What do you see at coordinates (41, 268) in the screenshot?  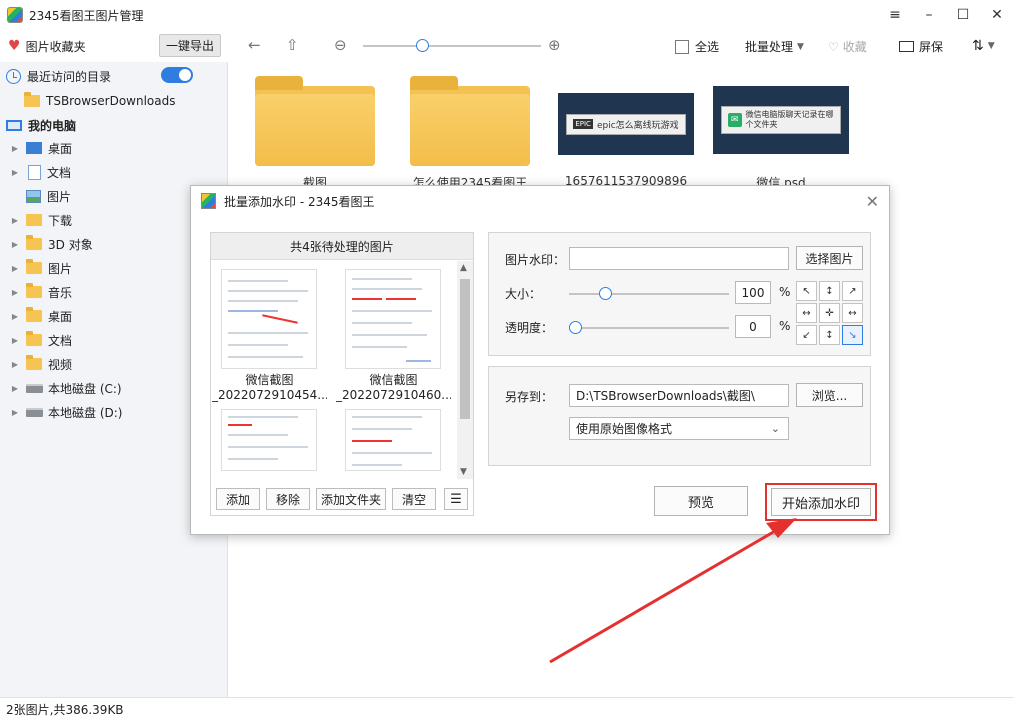 I see `sidebar-item-pictures-2: ▶ 图片` at bounding box center [41, 268].